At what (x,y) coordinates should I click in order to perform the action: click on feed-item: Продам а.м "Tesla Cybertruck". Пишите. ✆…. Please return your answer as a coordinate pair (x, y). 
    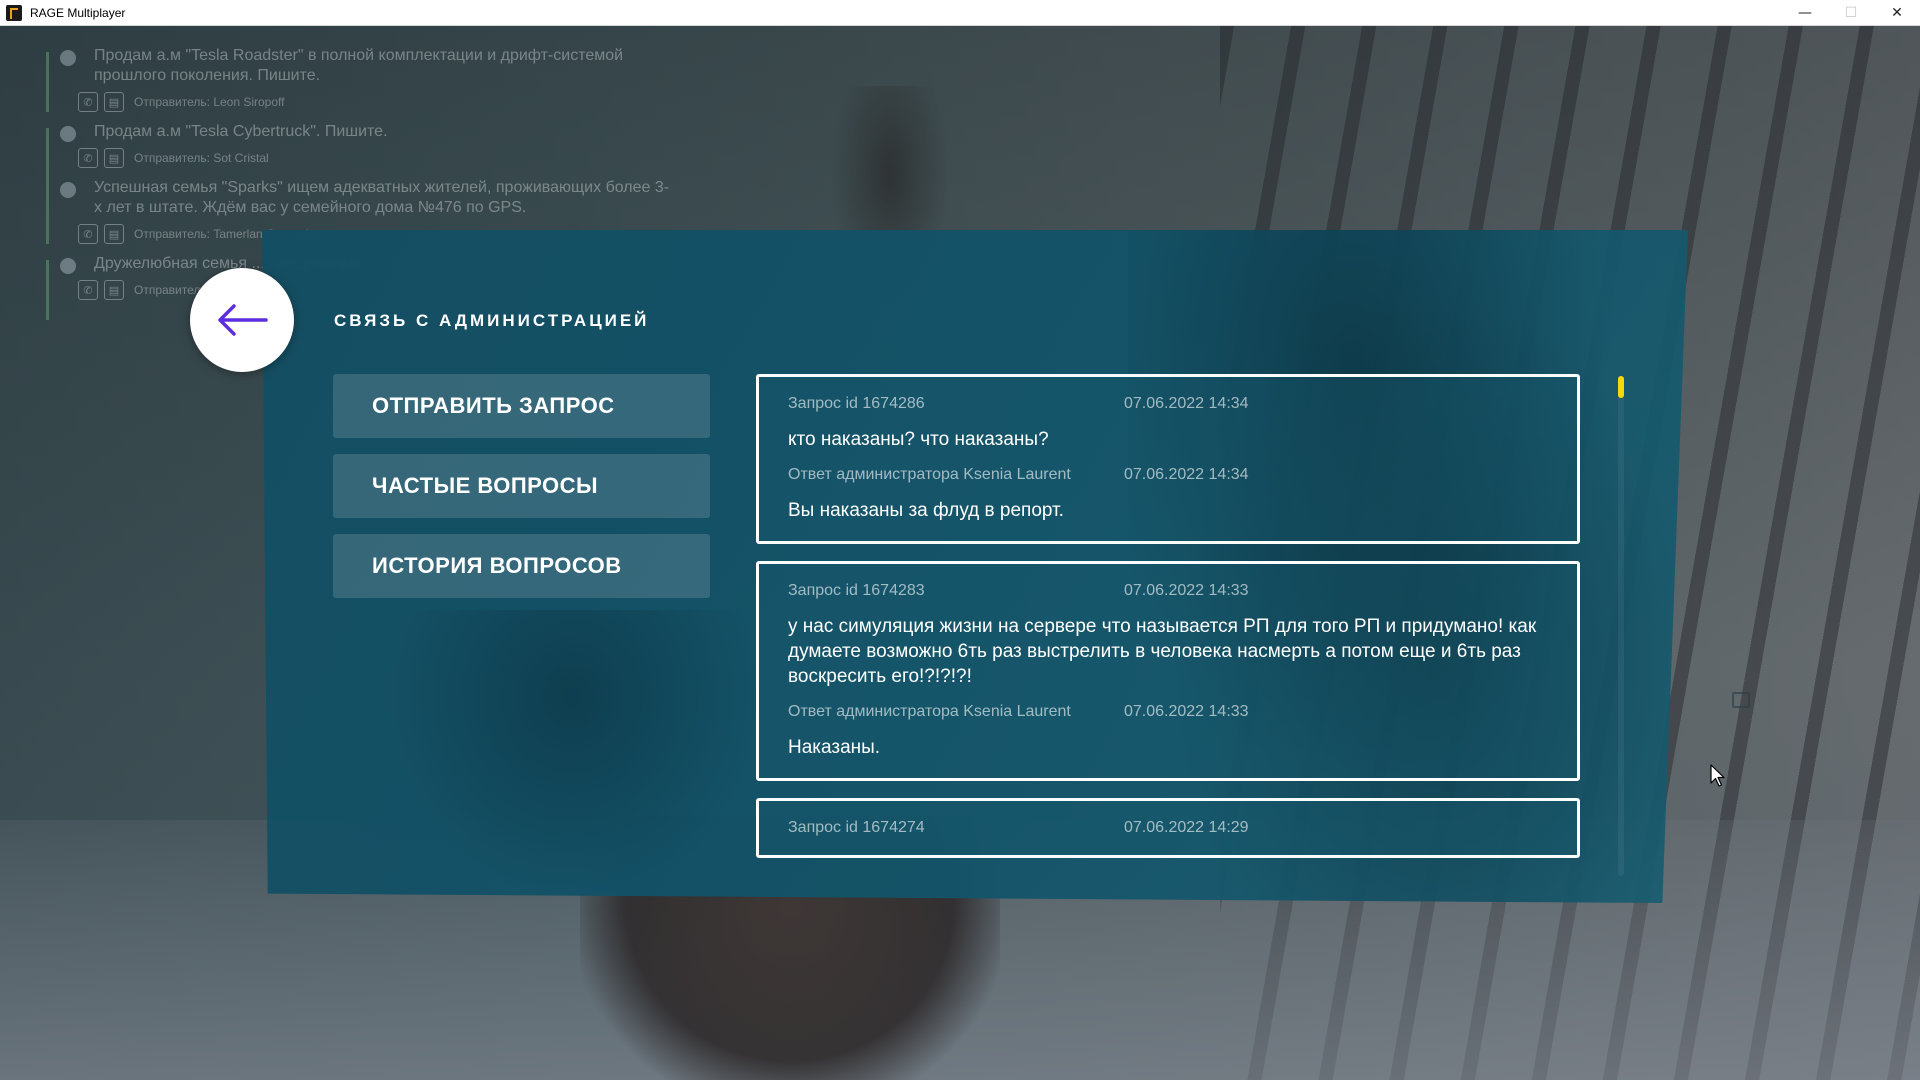
    Looking at the image, I should click on (350, 155).